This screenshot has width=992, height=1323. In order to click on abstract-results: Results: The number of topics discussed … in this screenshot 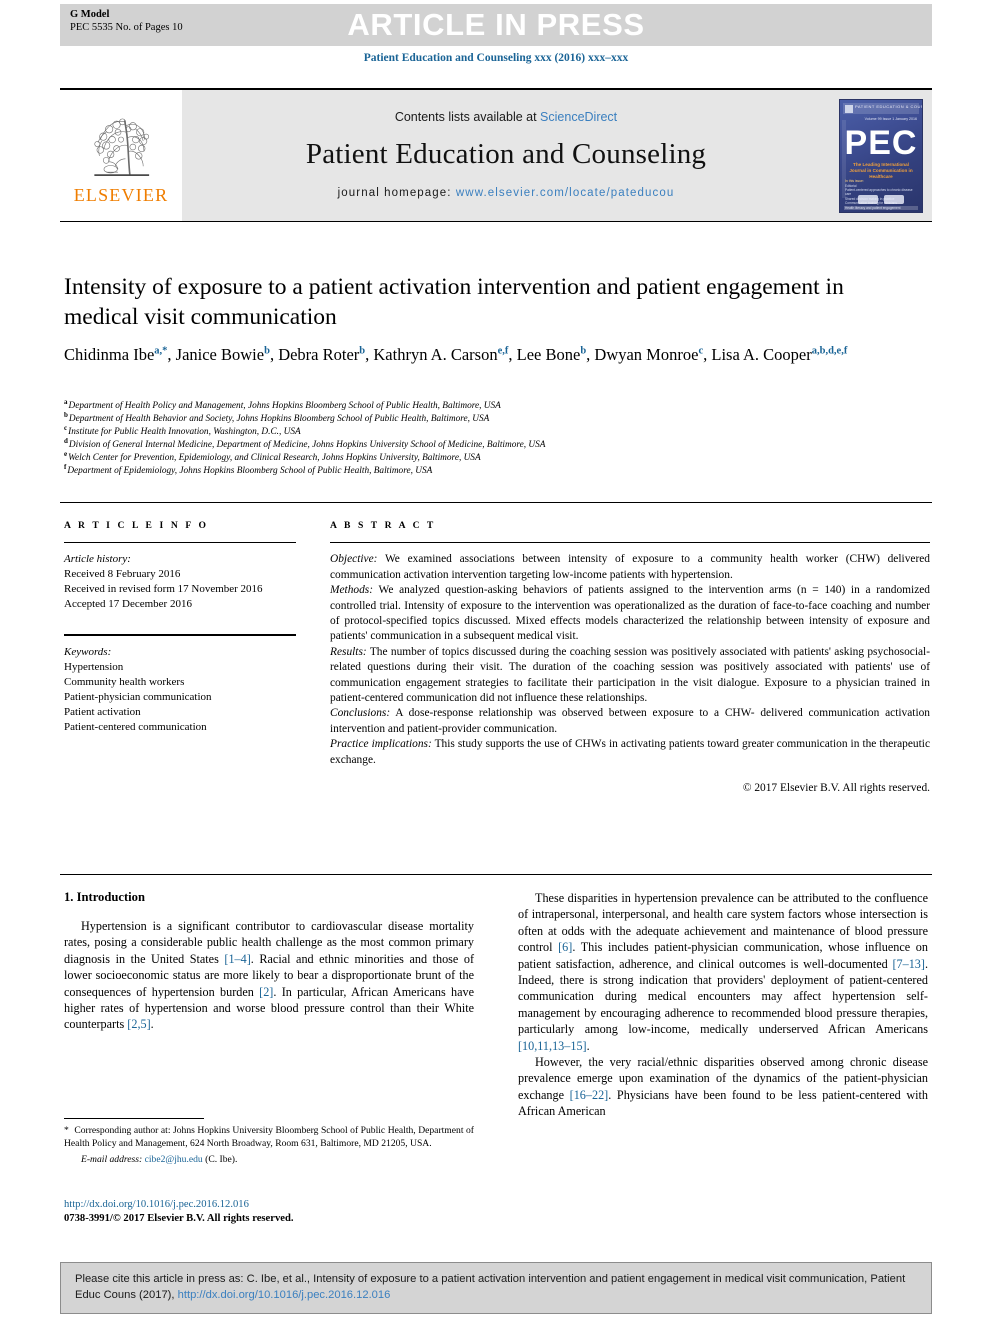, I will do `click(630, 676)`.